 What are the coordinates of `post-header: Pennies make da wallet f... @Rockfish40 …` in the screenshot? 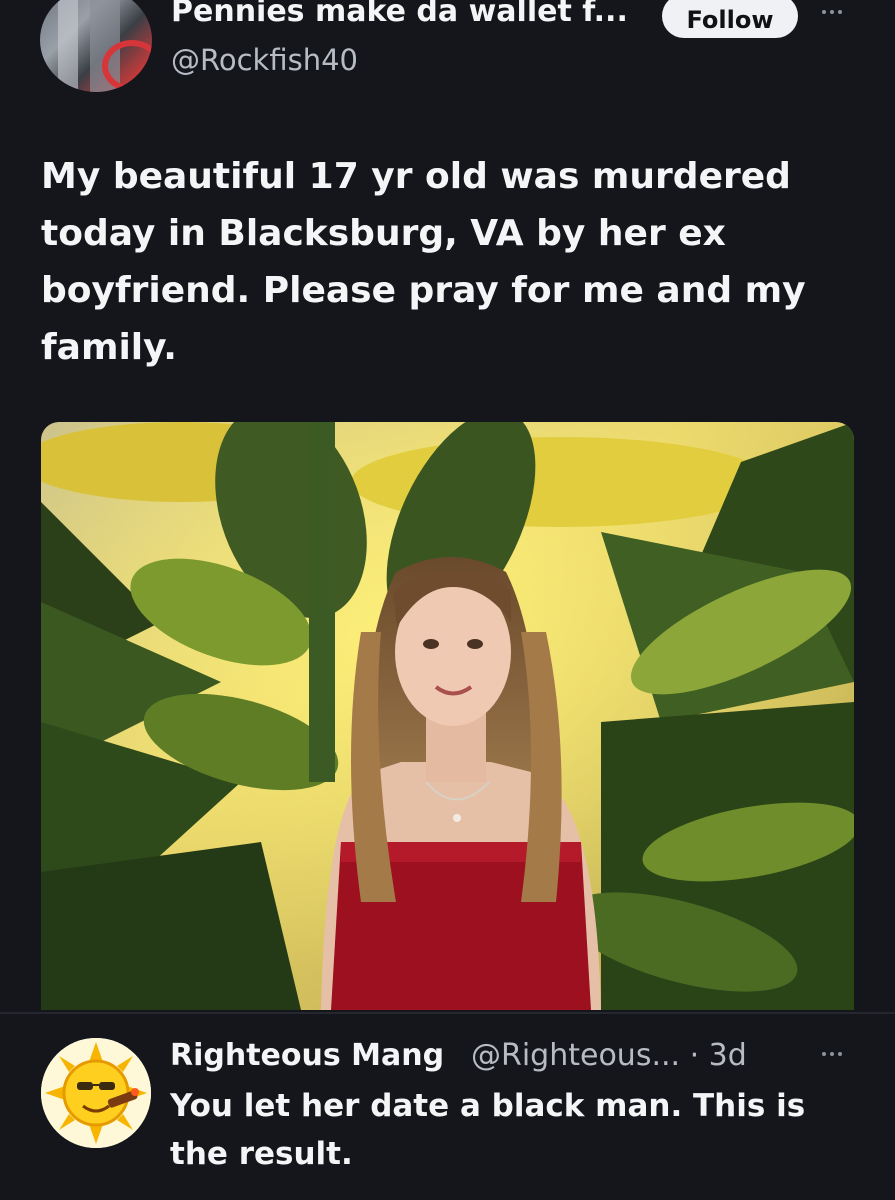 It's located at (447, 55).